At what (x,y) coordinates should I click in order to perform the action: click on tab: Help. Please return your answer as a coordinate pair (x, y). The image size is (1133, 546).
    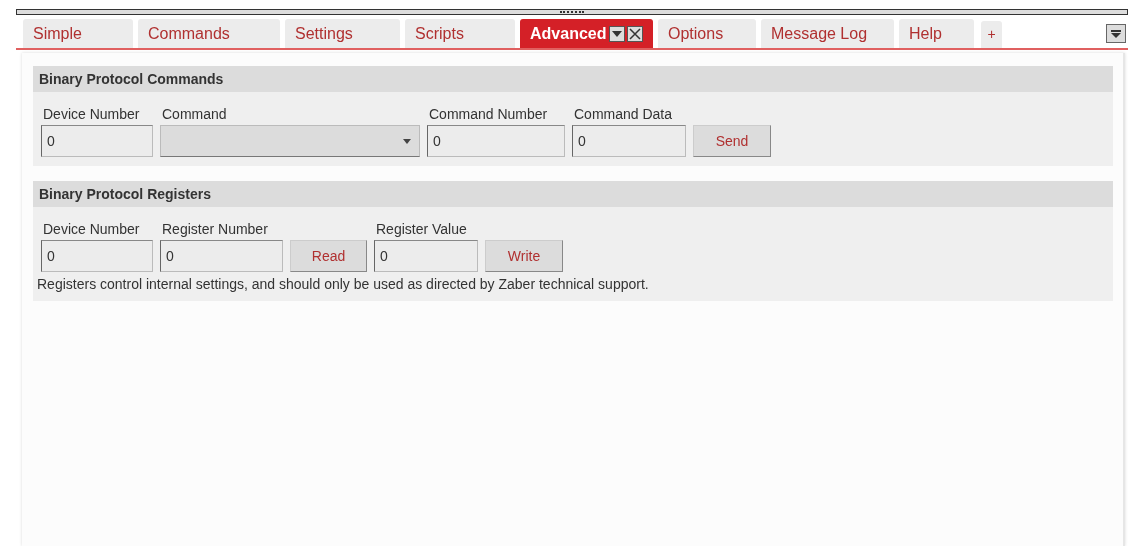
    Looking at the image, I should click on (936, 33).